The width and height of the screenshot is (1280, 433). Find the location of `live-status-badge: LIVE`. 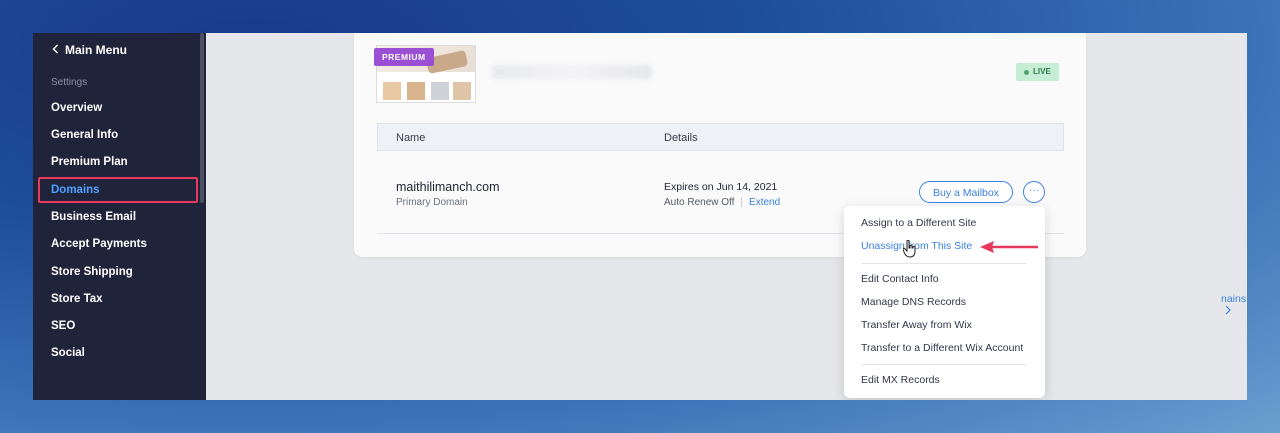

live-status-badge: LIVE is located at coordinates (1037, 72).